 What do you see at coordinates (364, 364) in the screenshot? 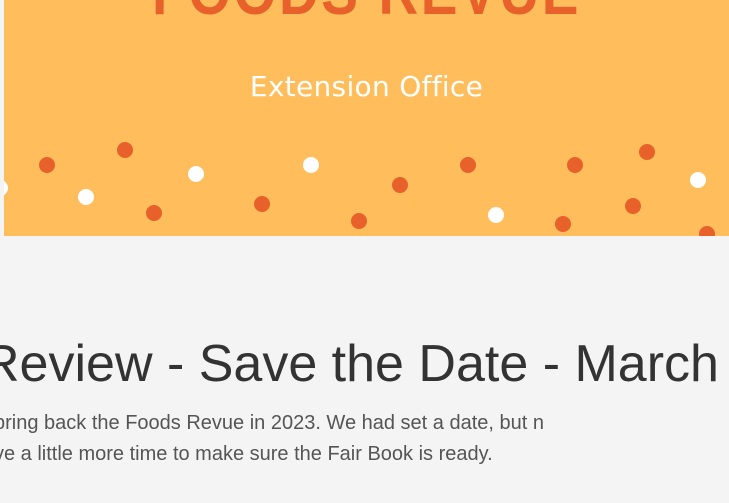
I see `post-title: Review - Save the Date - March 1` at bounding box center [364, 364].